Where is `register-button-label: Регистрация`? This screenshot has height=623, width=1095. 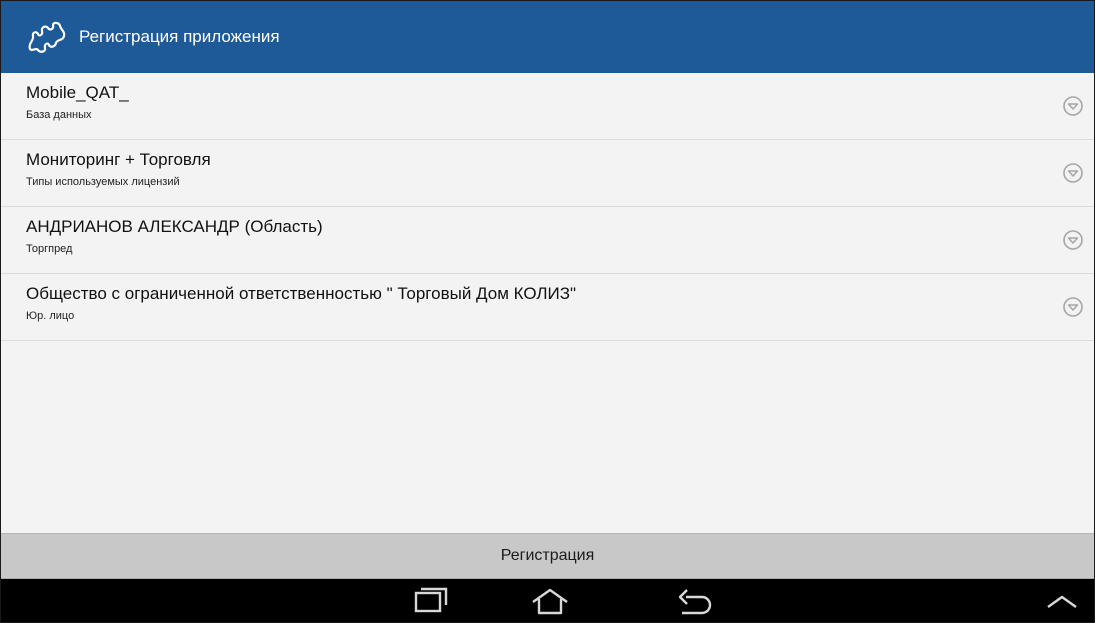
register-button-label: Регистрация is located at coordinates (547, 555).